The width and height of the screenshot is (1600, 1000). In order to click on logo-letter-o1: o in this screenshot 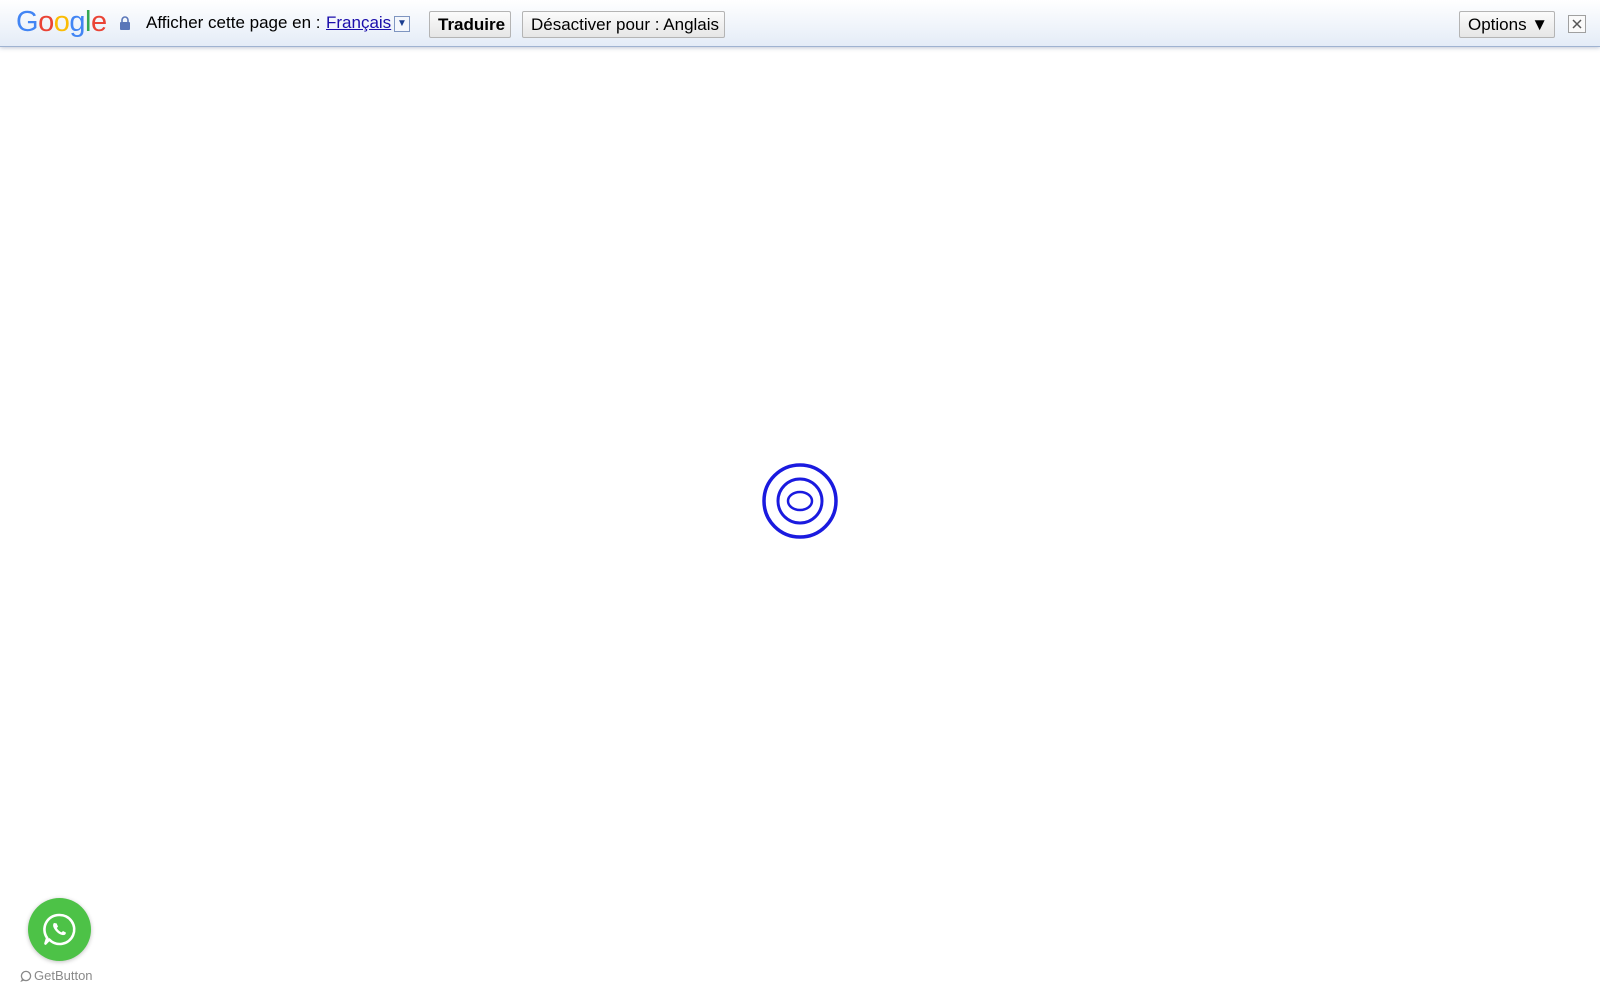, I will do `click(46, 22)`.